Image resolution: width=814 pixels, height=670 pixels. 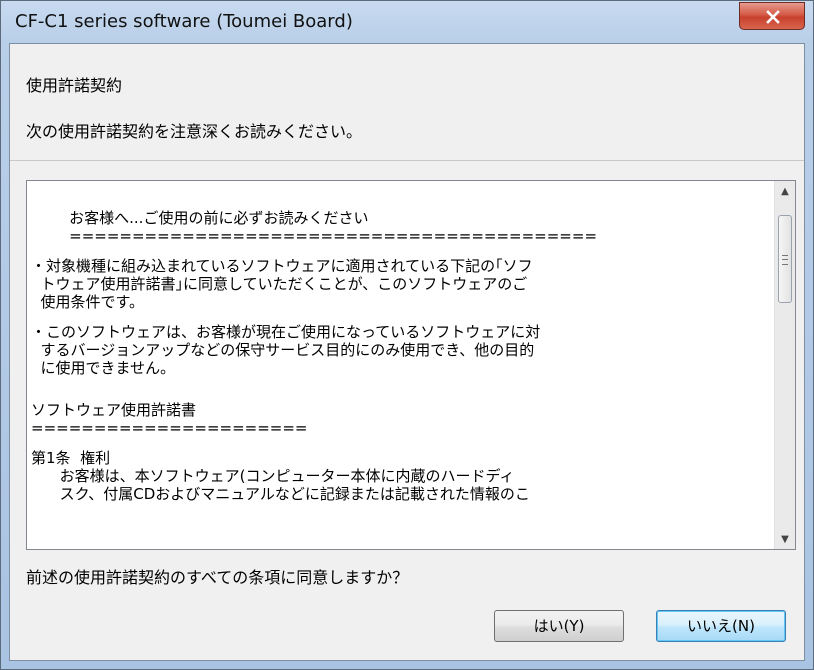 What do you see at coordinates (200, 218) in the screenshot?
I see `license-line: お客様へ...ご使用の前に必ずお読みください` at bounding box center [200, 218].